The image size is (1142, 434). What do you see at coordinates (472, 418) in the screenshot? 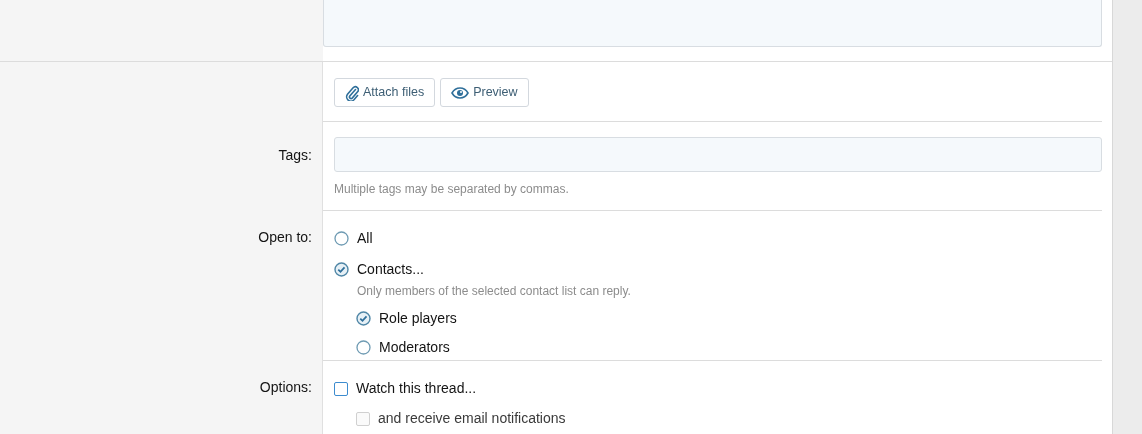
I see `checkbox-label: and receive email notifications` at bounding box center [472, 418].